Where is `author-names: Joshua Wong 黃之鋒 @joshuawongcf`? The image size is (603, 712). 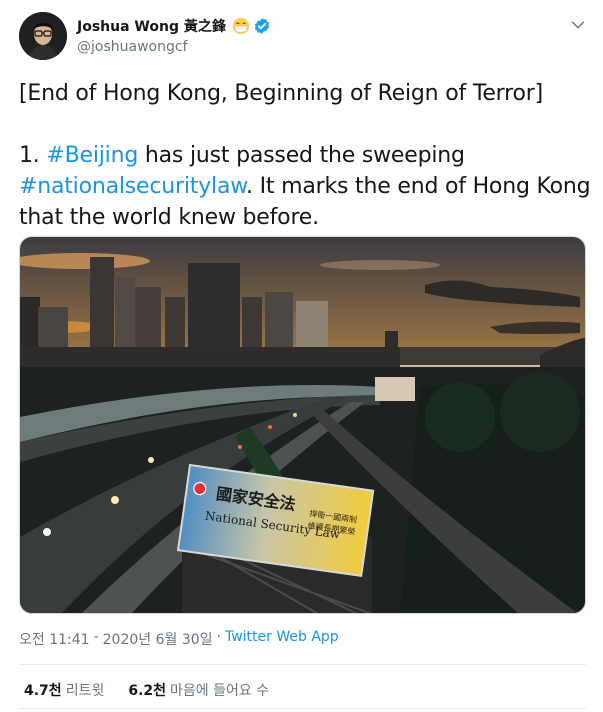
author-names: Joshua Wong 黃之鋒 @joshuawongcf is located at coordinates (174, 35).